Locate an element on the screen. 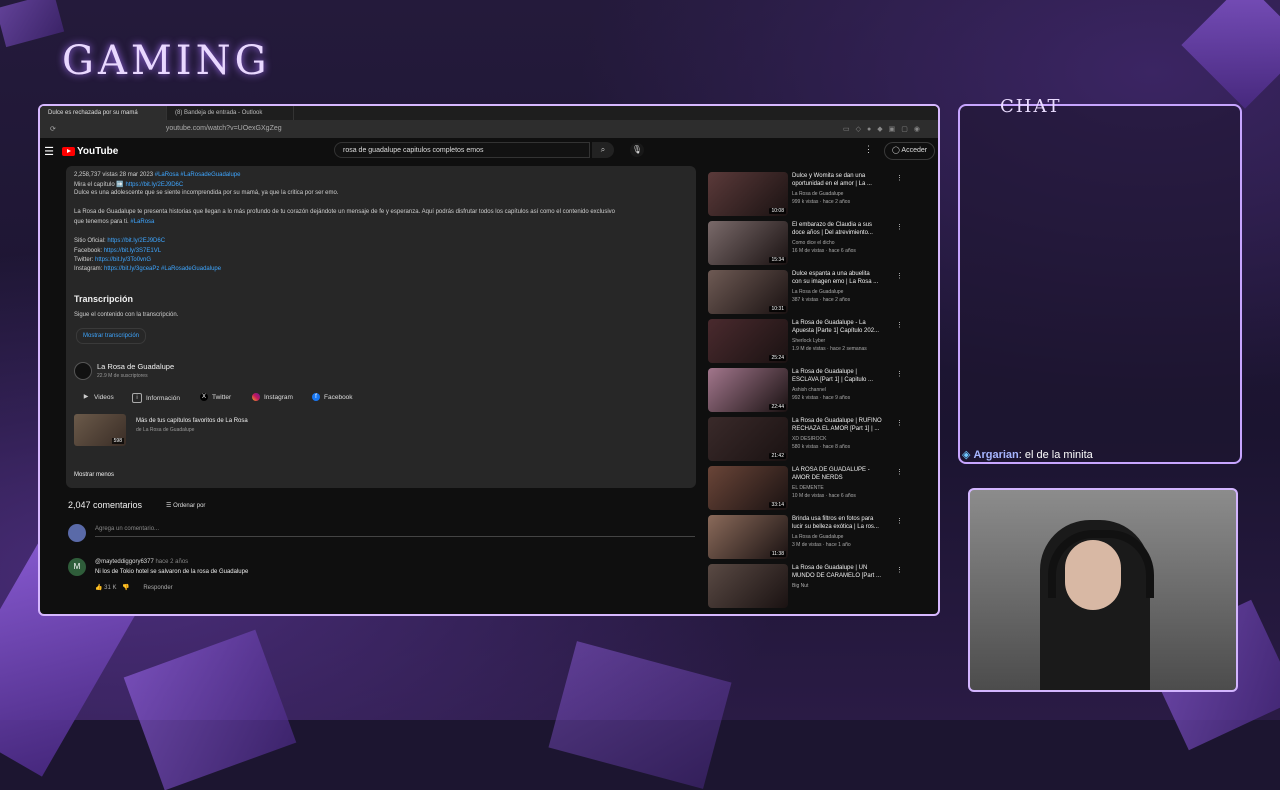 The height and width of the screenshot is (790, 1280). search-icon: ⌕ is located at coordinates (603, 150).